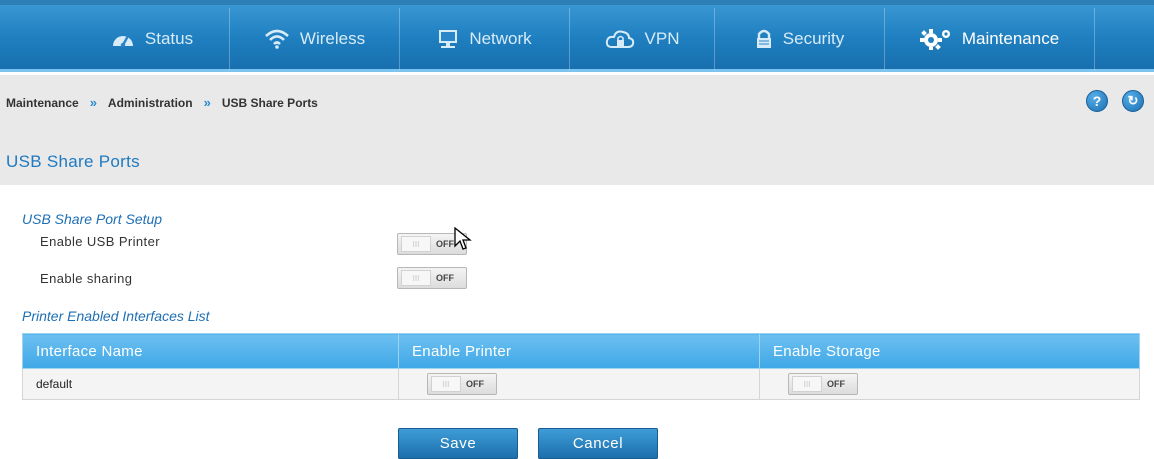 This screenshot has width=1154, height=459. Describe the element at coordinates (620, 39) in the screenshot. I see `cloud-lock-icon` at that location.